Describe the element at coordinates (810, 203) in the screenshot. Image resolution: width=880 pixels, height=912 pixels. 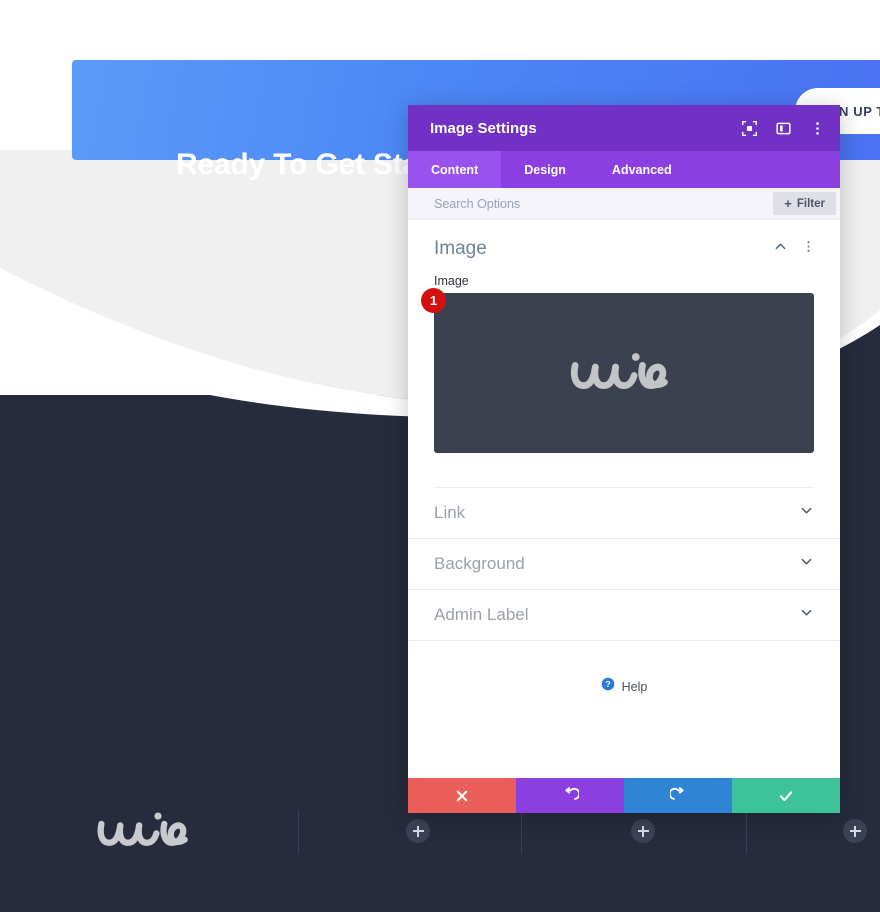
I see `filter-button-label: Filter` at that location.